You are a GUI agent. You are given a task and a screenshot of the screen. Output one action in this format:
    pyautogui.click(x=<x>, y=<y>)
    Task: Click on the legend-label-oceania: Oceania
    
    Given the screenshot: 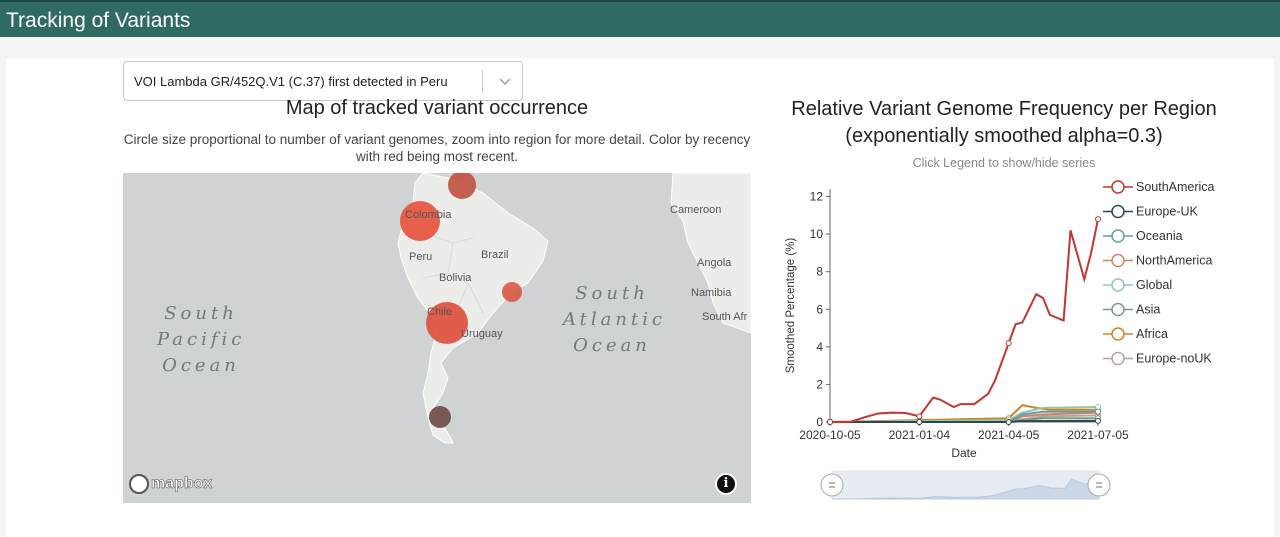 What is the action you would take?
    pyautogui.click(x=1159, y=236)
    